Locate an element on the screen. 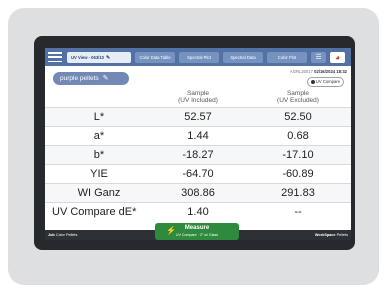 Image resolution: width=387 pixels, height=293 pixels. measure-sub: UV Compare · 2° w/ Glass is located at coordinates (197, 235).